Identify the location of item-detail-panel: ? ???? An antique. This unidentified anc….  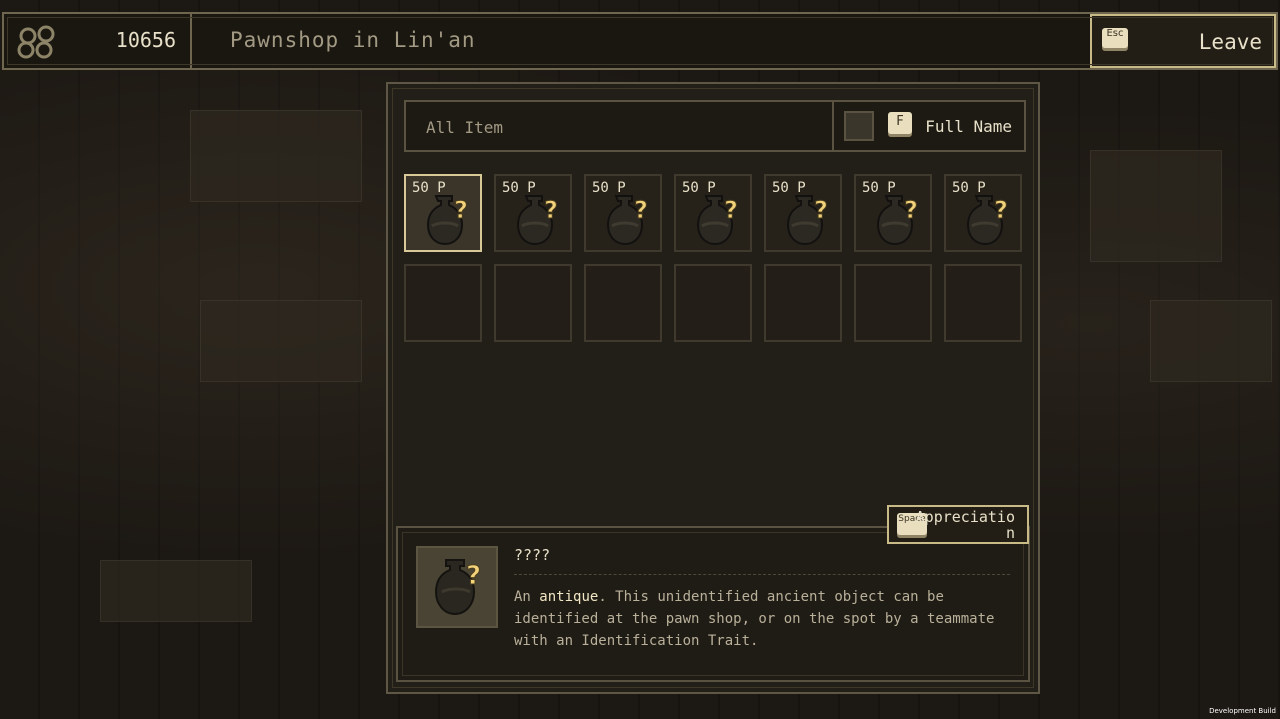
(713, 604).